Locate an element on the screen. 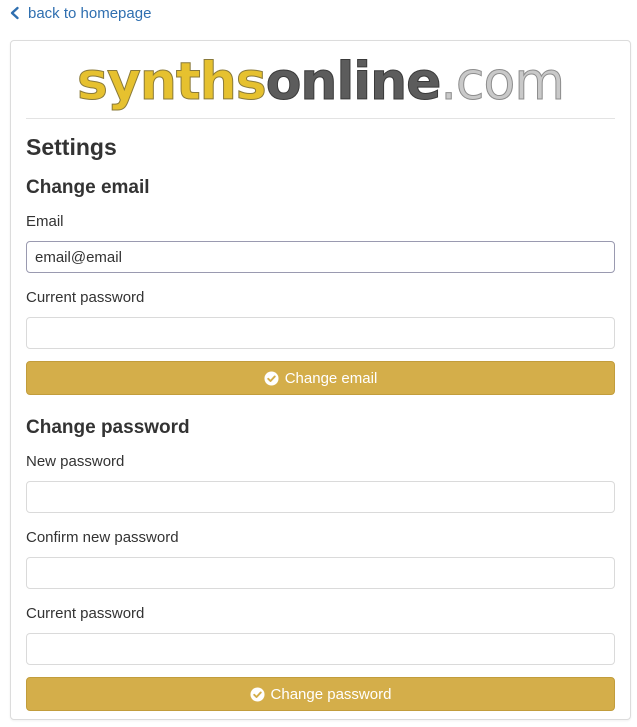 The image size is (637, 727). change-email-button-label: Change email is located at coordinates (331, 378).